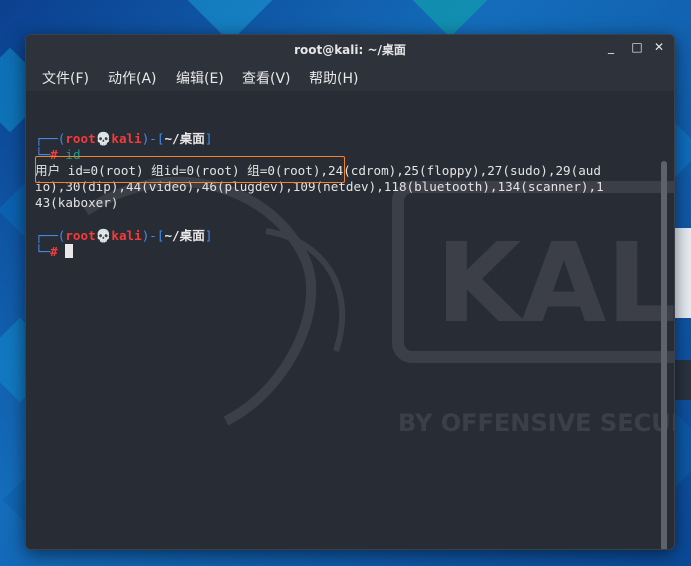 Image resolution: width=691 pixels, height=566 pixels. What do you see at coordinates (65, 78) in the screenshot?
I see `menu-file: 文件(F)` at bounding box center [65, 78].